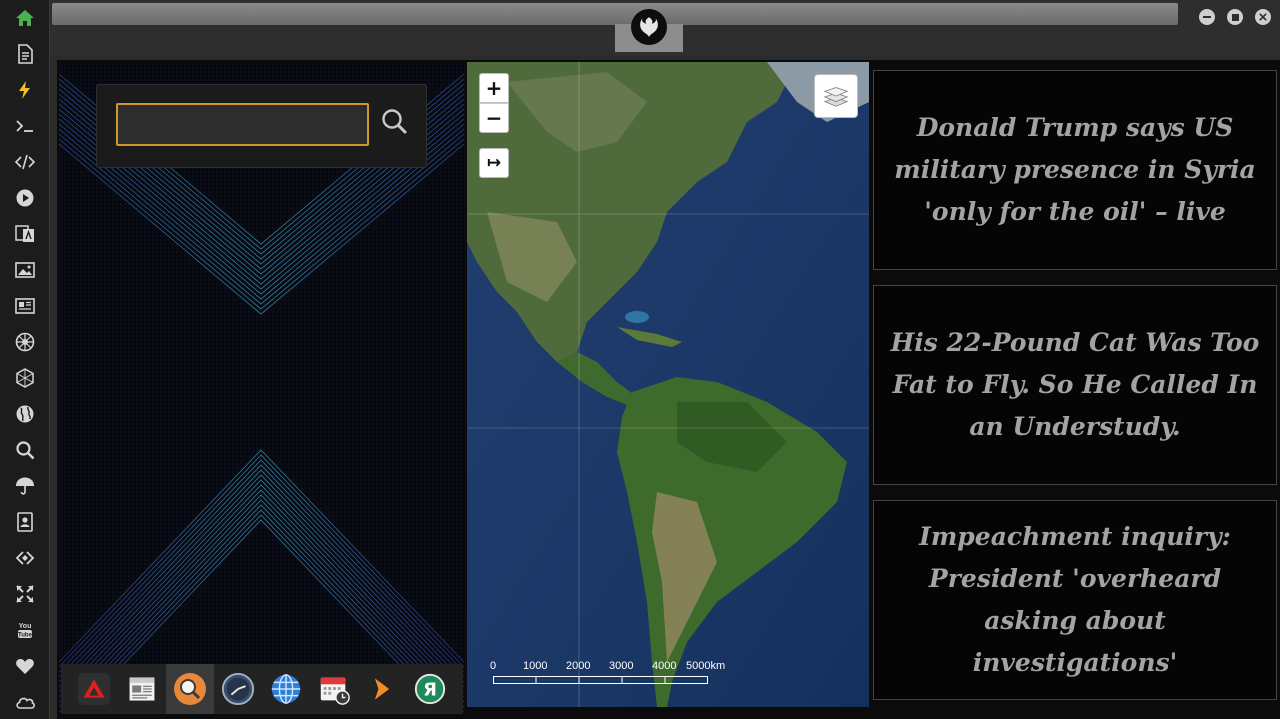 Image resolution: width=1280 pixels, height=719 pixels. Describe the element at coordinates (25, 522) in the screenshot. I see `contacts-icon` at that location.